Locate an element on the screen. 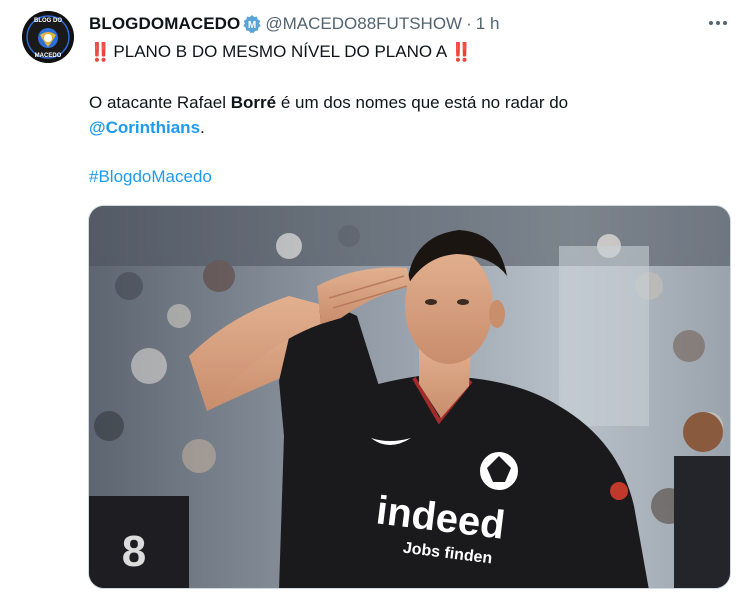  headline-text: PLANO B DO MESMO NÍVEL DO PLANO A is located at coordinates (280, 51).